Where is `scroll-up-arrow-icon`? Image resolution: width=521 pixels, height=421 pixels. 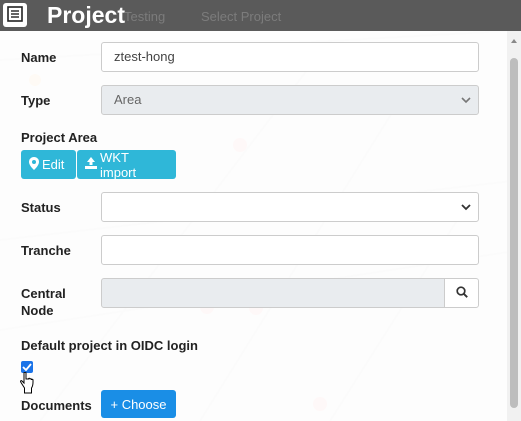 scroll-up-arrow-icon is located at coordinates (514, 41).